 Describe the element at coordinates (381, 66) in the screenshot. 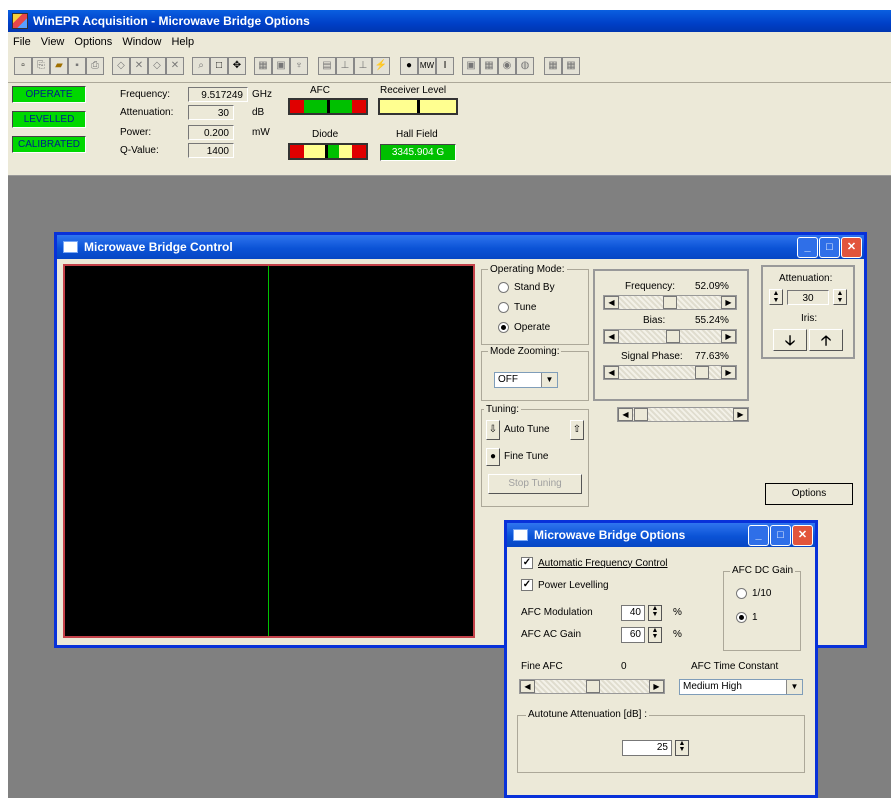

I see `analysis-icon: ⚡` at that location.